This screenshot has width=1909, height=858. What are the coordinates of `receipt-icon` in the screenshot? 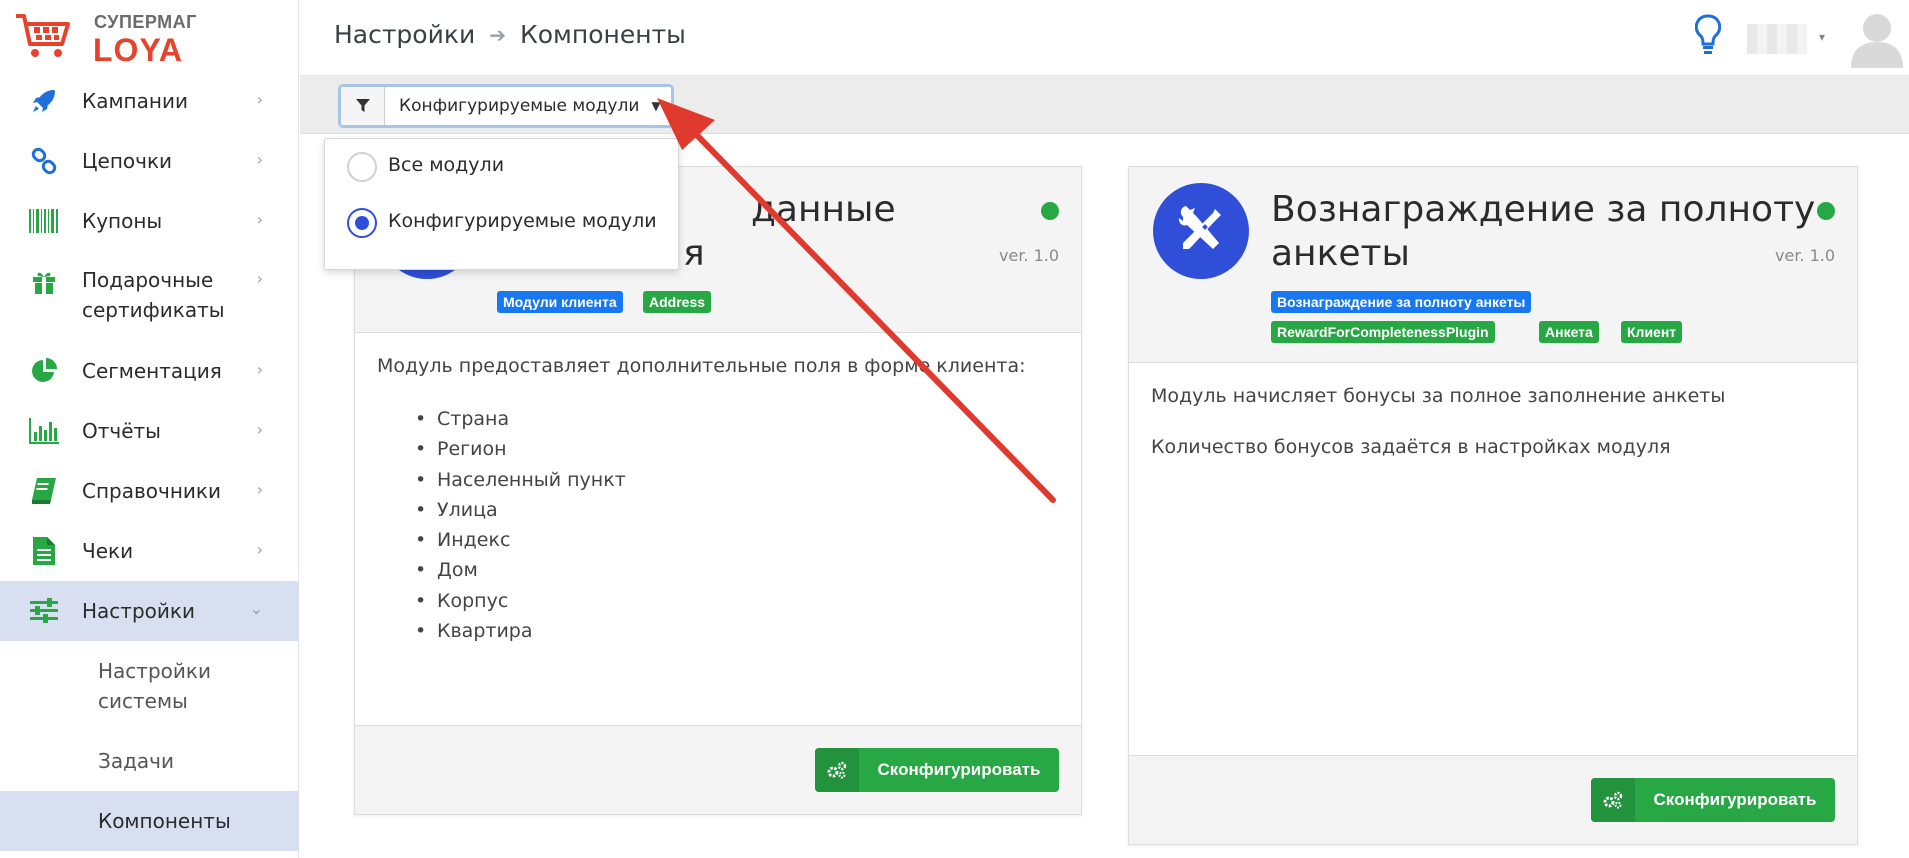 It's located at (44, 551).